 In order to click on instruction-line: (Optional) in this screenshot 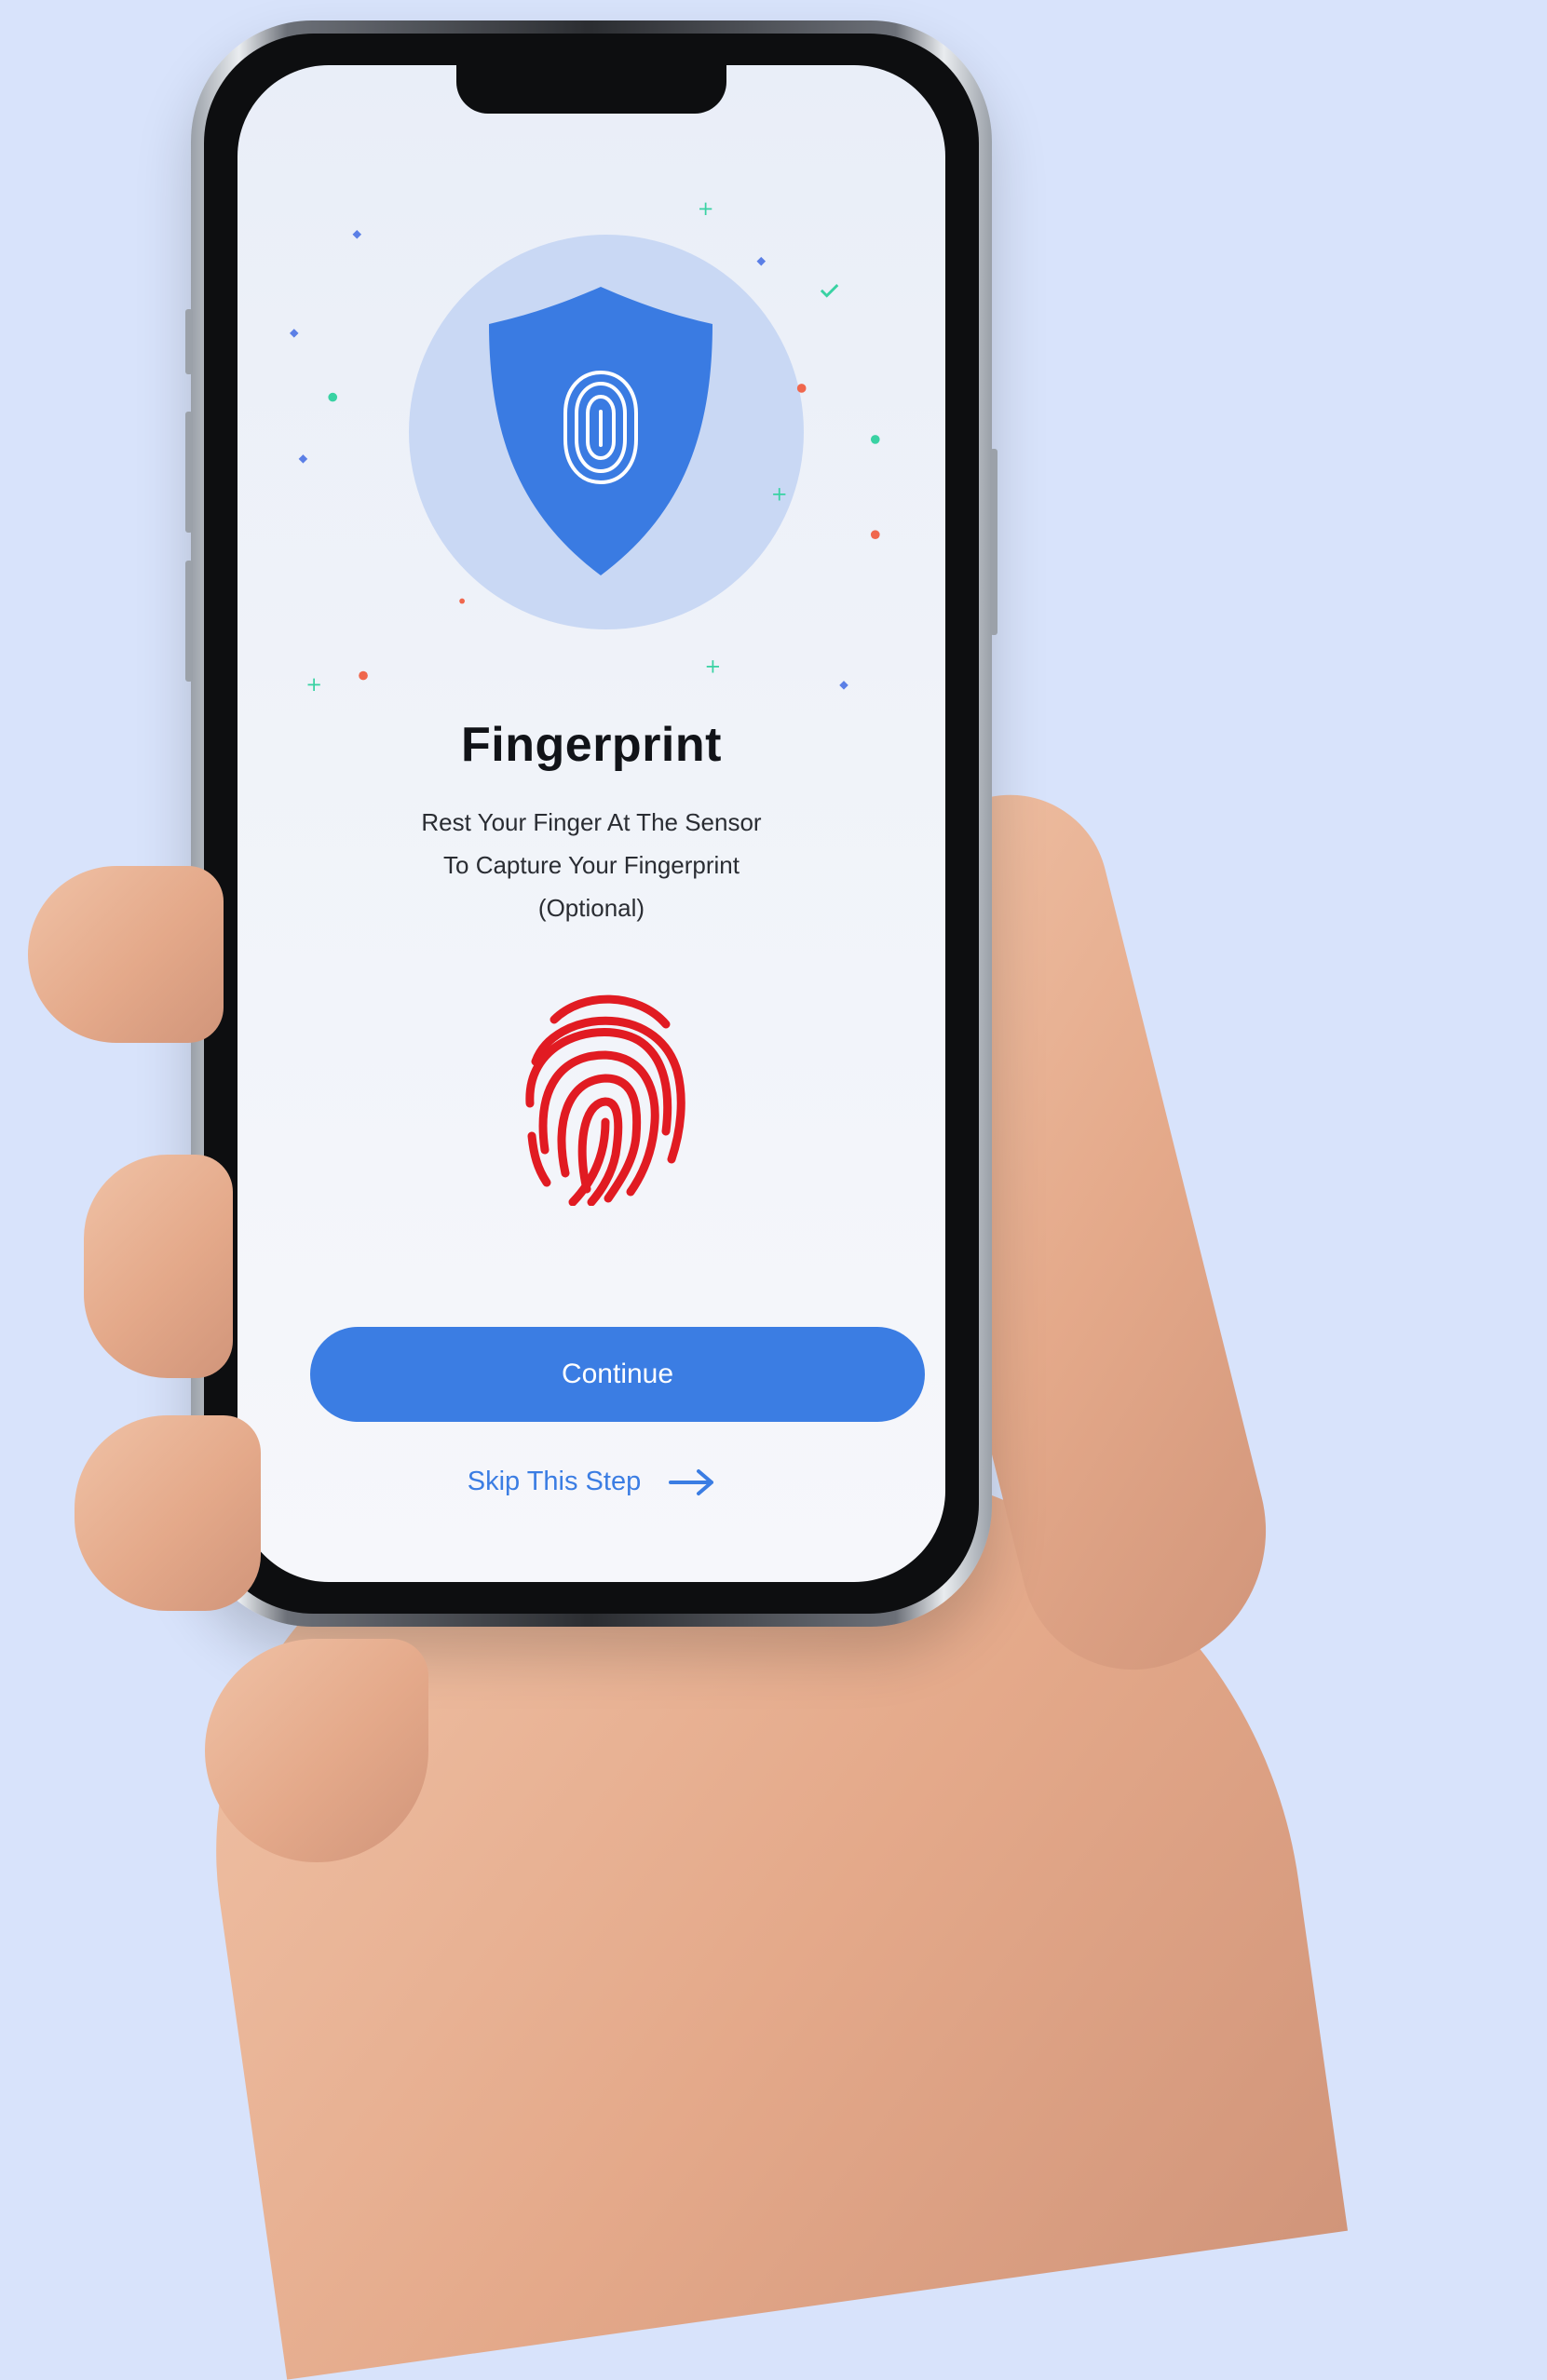, I will do `click(591, 908)`.